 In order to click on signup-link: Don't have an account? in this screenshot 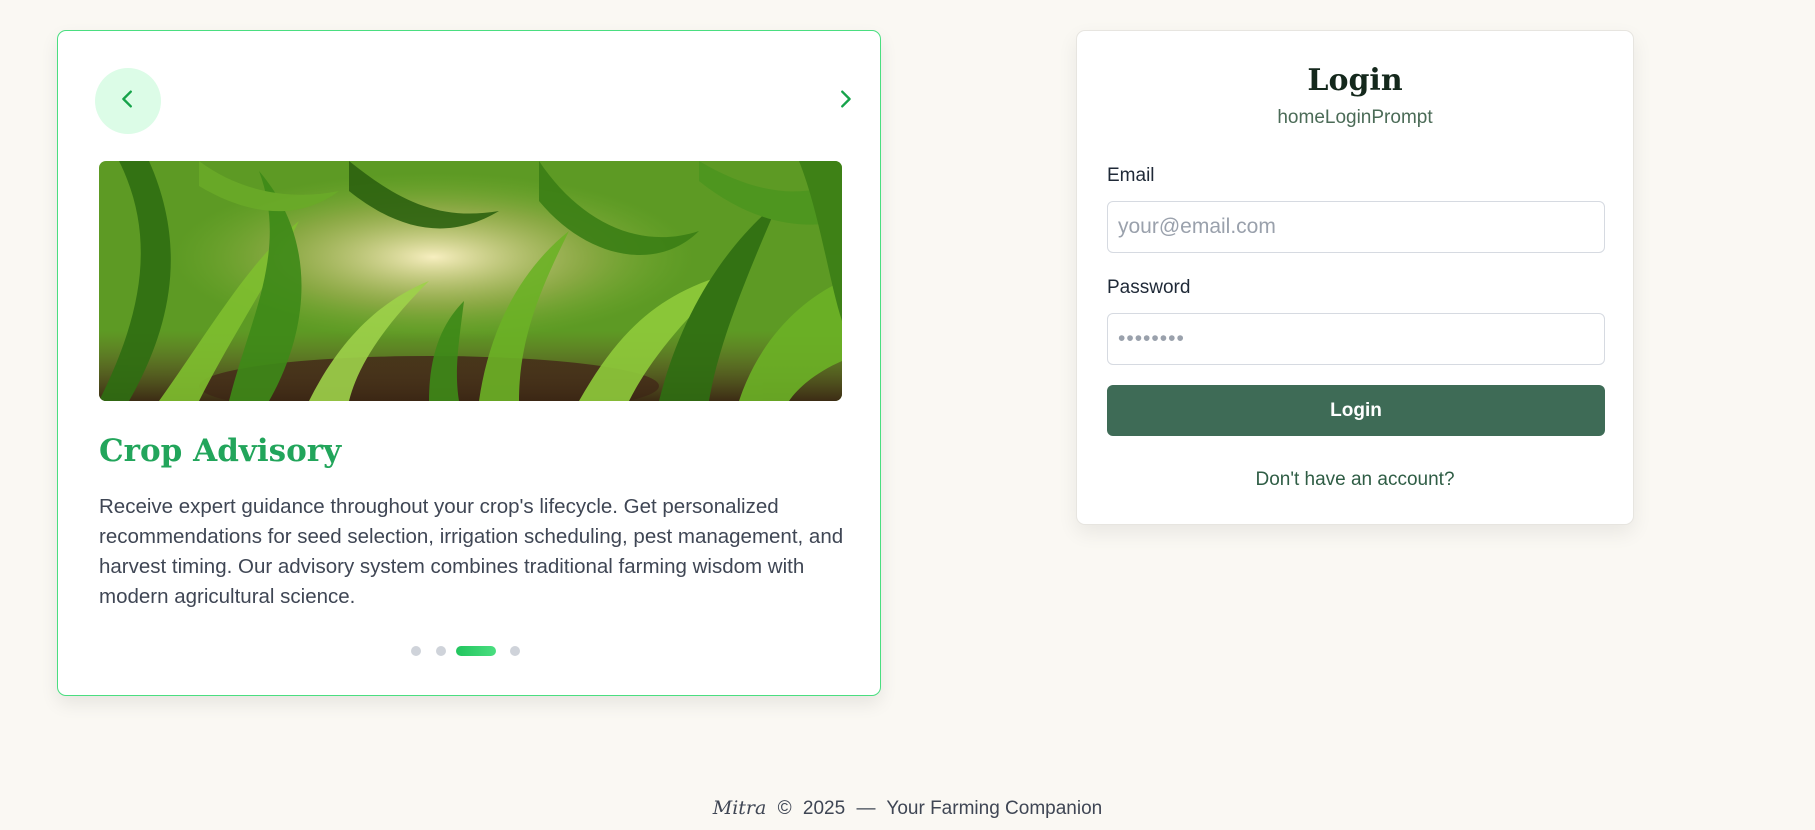, I will do `click(1355, 480)`.